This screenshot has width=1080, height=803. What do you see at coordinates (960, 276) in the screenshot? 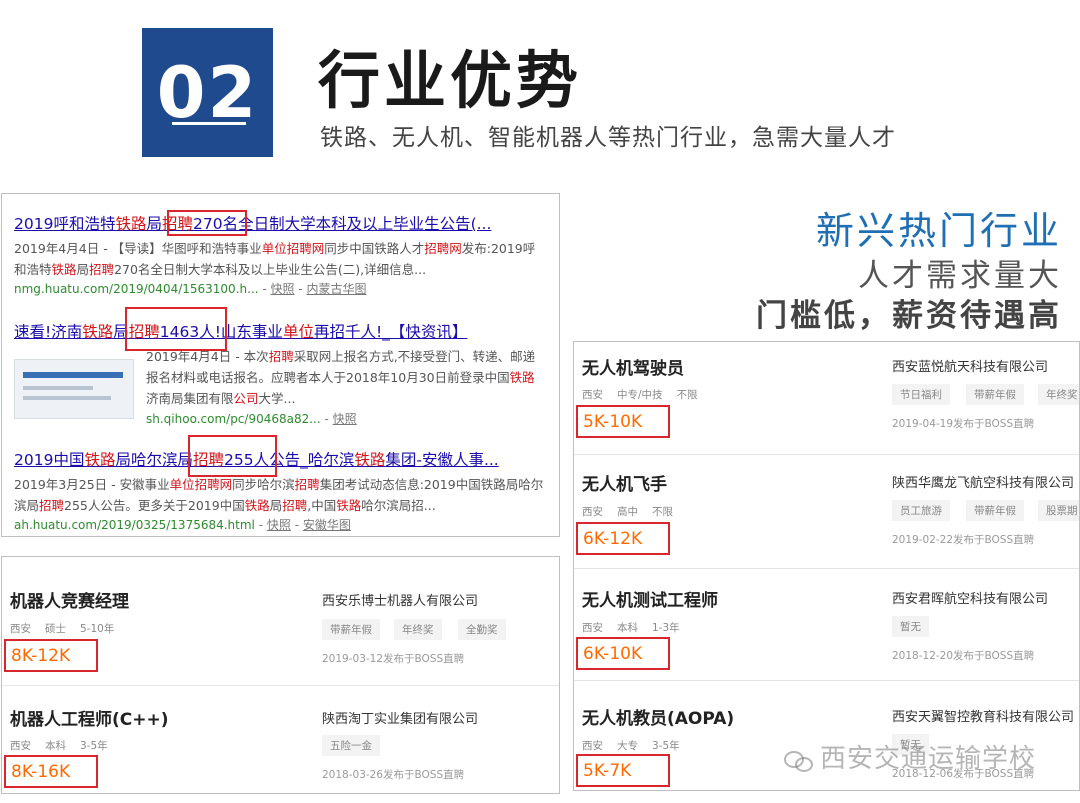
I see `headline-talent-demand: 人才需求量大` at bounding box center [960, 276].